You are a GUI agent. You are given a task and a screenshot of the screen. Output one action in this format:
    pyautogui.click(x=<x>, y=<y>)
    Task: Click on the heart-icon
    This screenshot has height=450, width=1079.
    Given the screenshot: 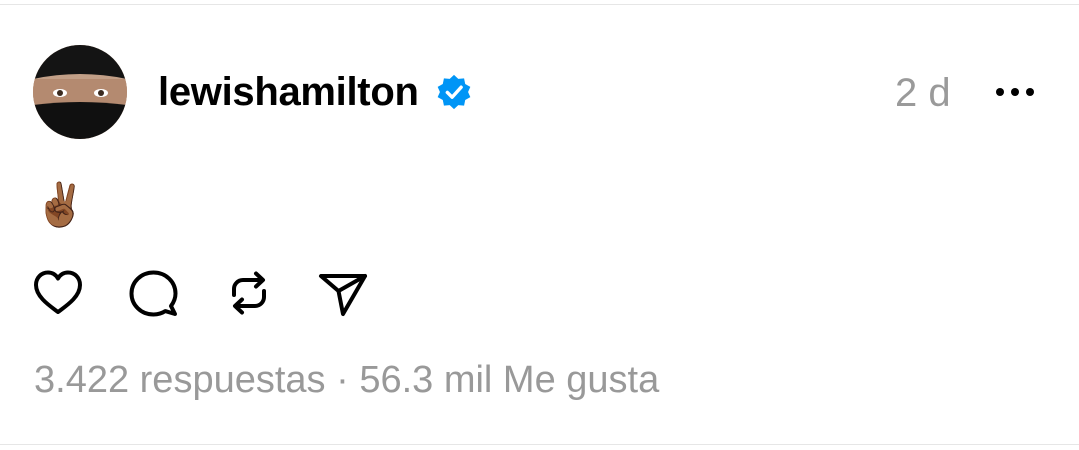 What is the action you would take?
    pyautogui.click(x=58, y=292)
    